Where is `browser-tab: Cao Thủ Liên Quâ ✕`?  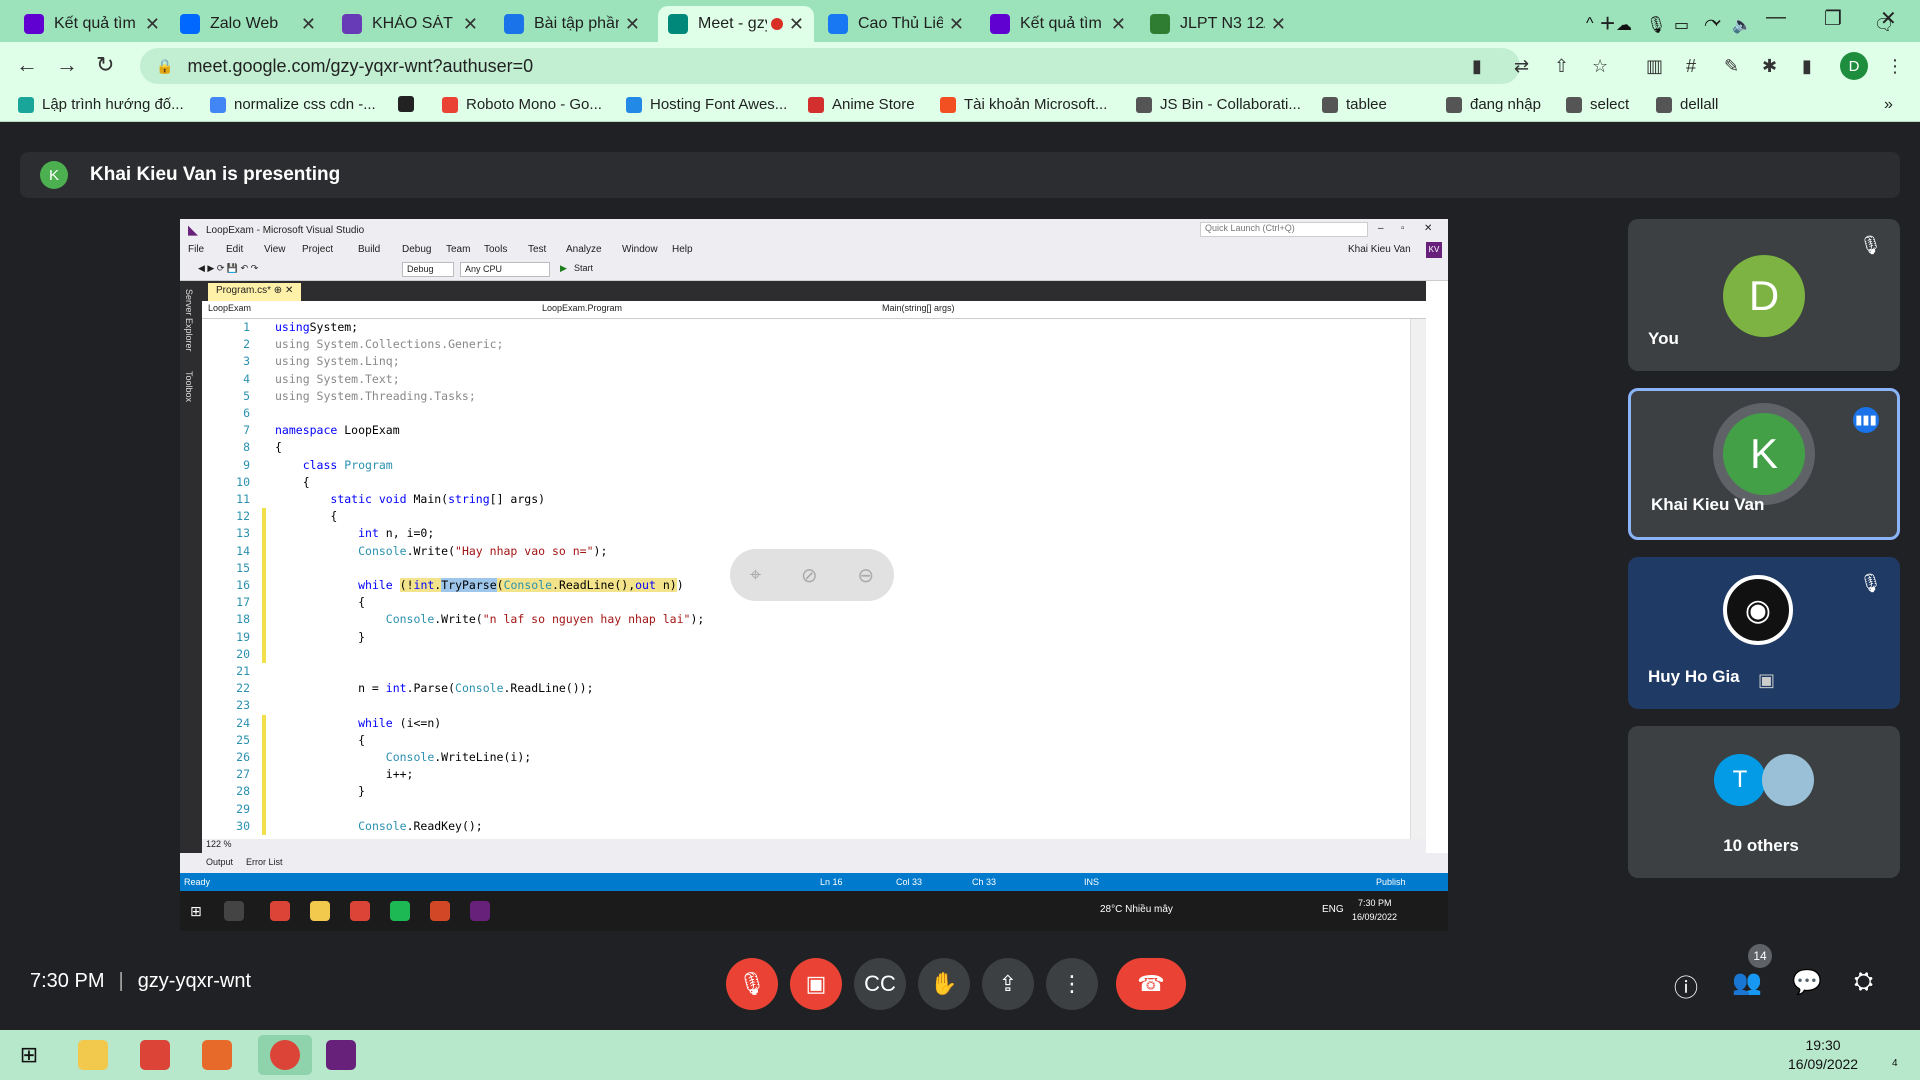
browser-tab: Cao Thủ Liên Quâ ✕ is located at coordinates (896, 24).